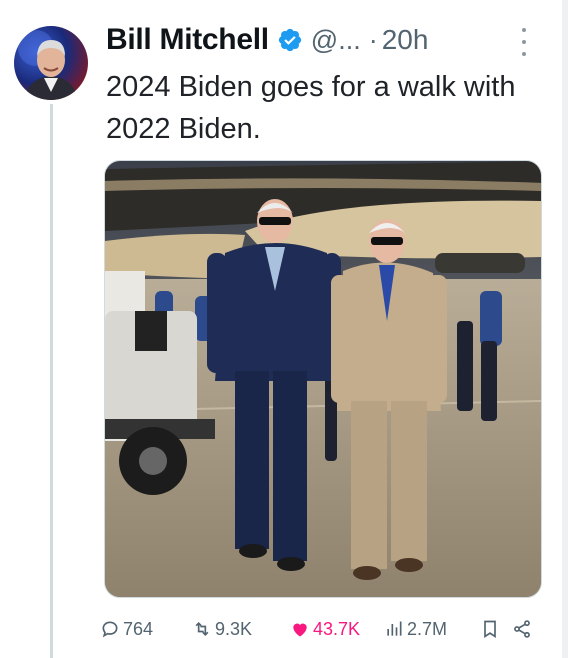 This screenshot has width=568, height=658. I want to click on frame-edge, so click(565, 329).